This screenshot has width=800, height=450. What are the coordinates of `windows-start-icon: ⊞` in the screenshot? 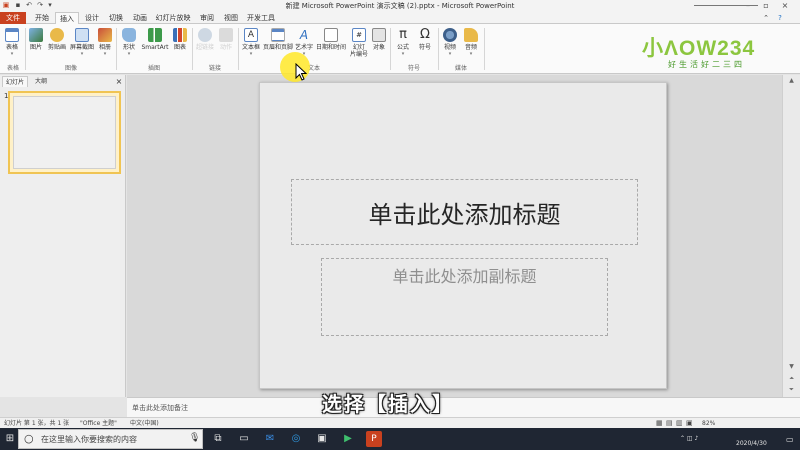 It's located at (10, 439).